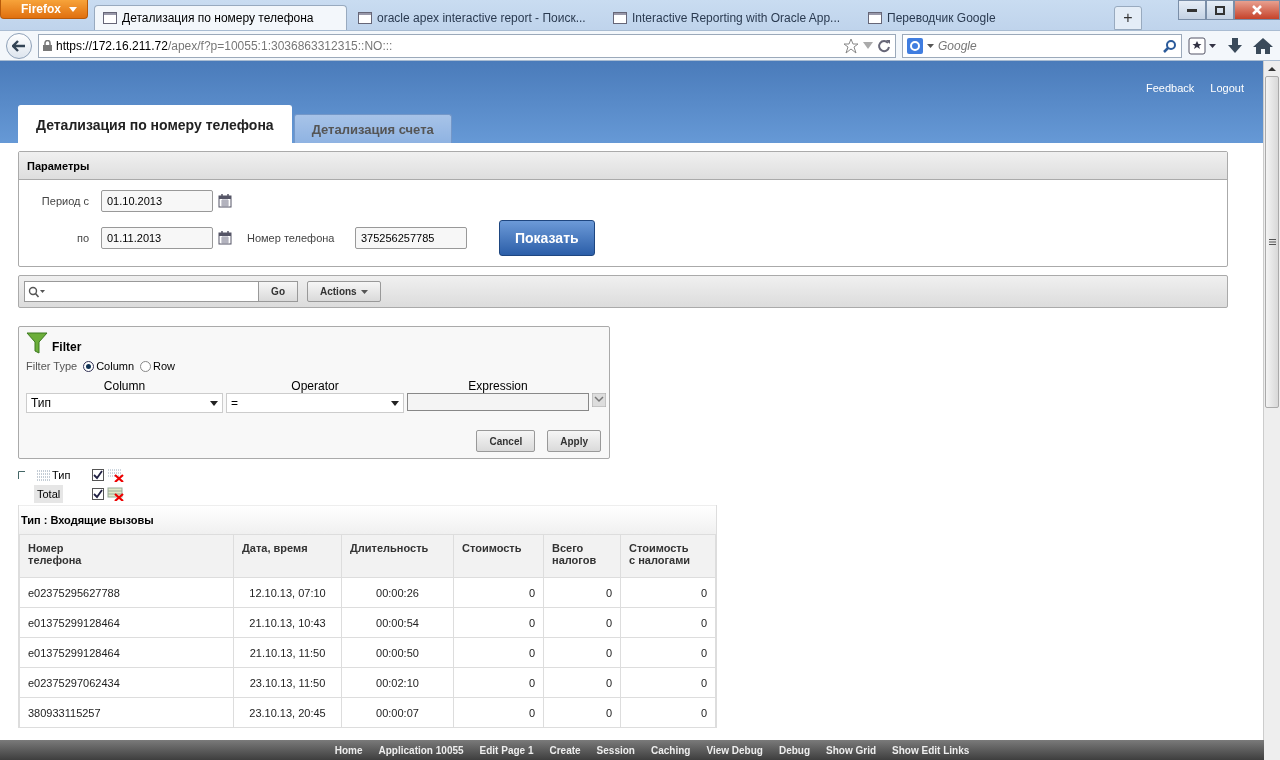  Describe the element at coordinates (397, 592) in the screenshot. I see `table-cell: 00:00:26` at that location.